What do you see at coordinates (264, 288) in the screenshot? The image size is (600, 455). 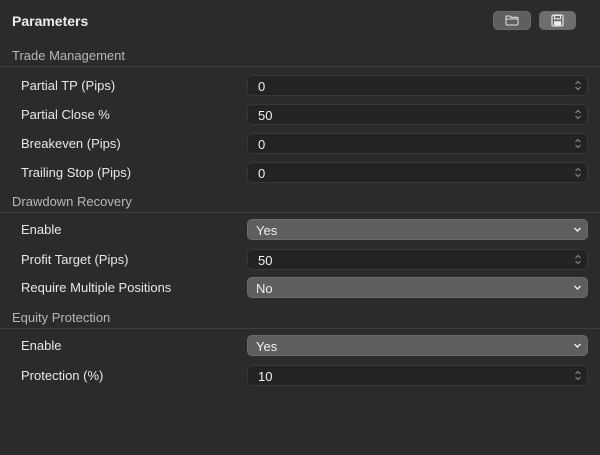 I see `field-value: No` at bounding box center [264, 288].